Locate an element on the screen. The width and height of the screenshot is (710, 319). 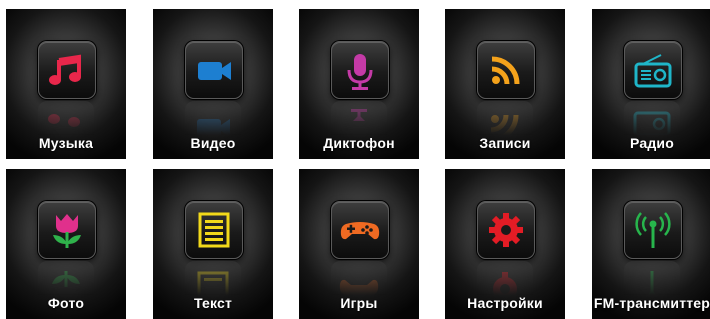
records-icon-frame is located at coordinates (506, 70).